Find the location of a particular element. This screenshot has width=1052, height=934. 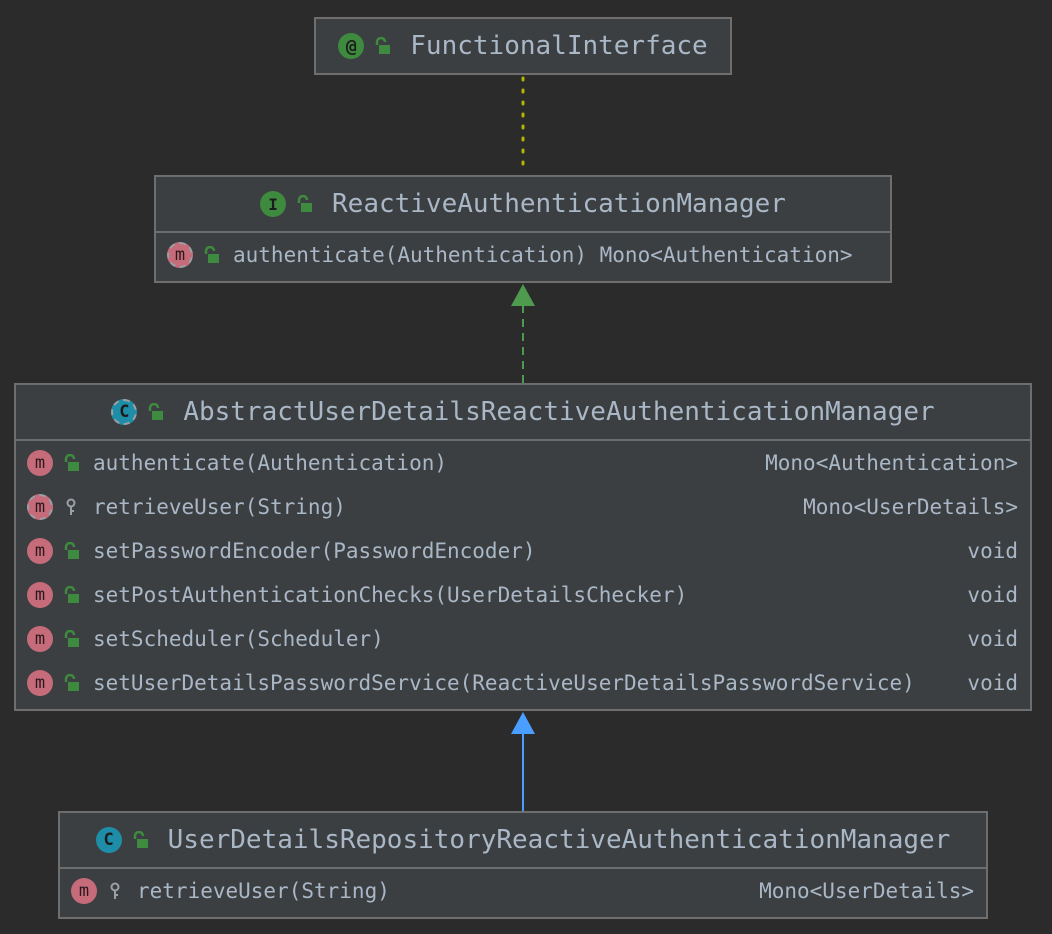

extends-arrowhead is located at coordinates (523, 723).